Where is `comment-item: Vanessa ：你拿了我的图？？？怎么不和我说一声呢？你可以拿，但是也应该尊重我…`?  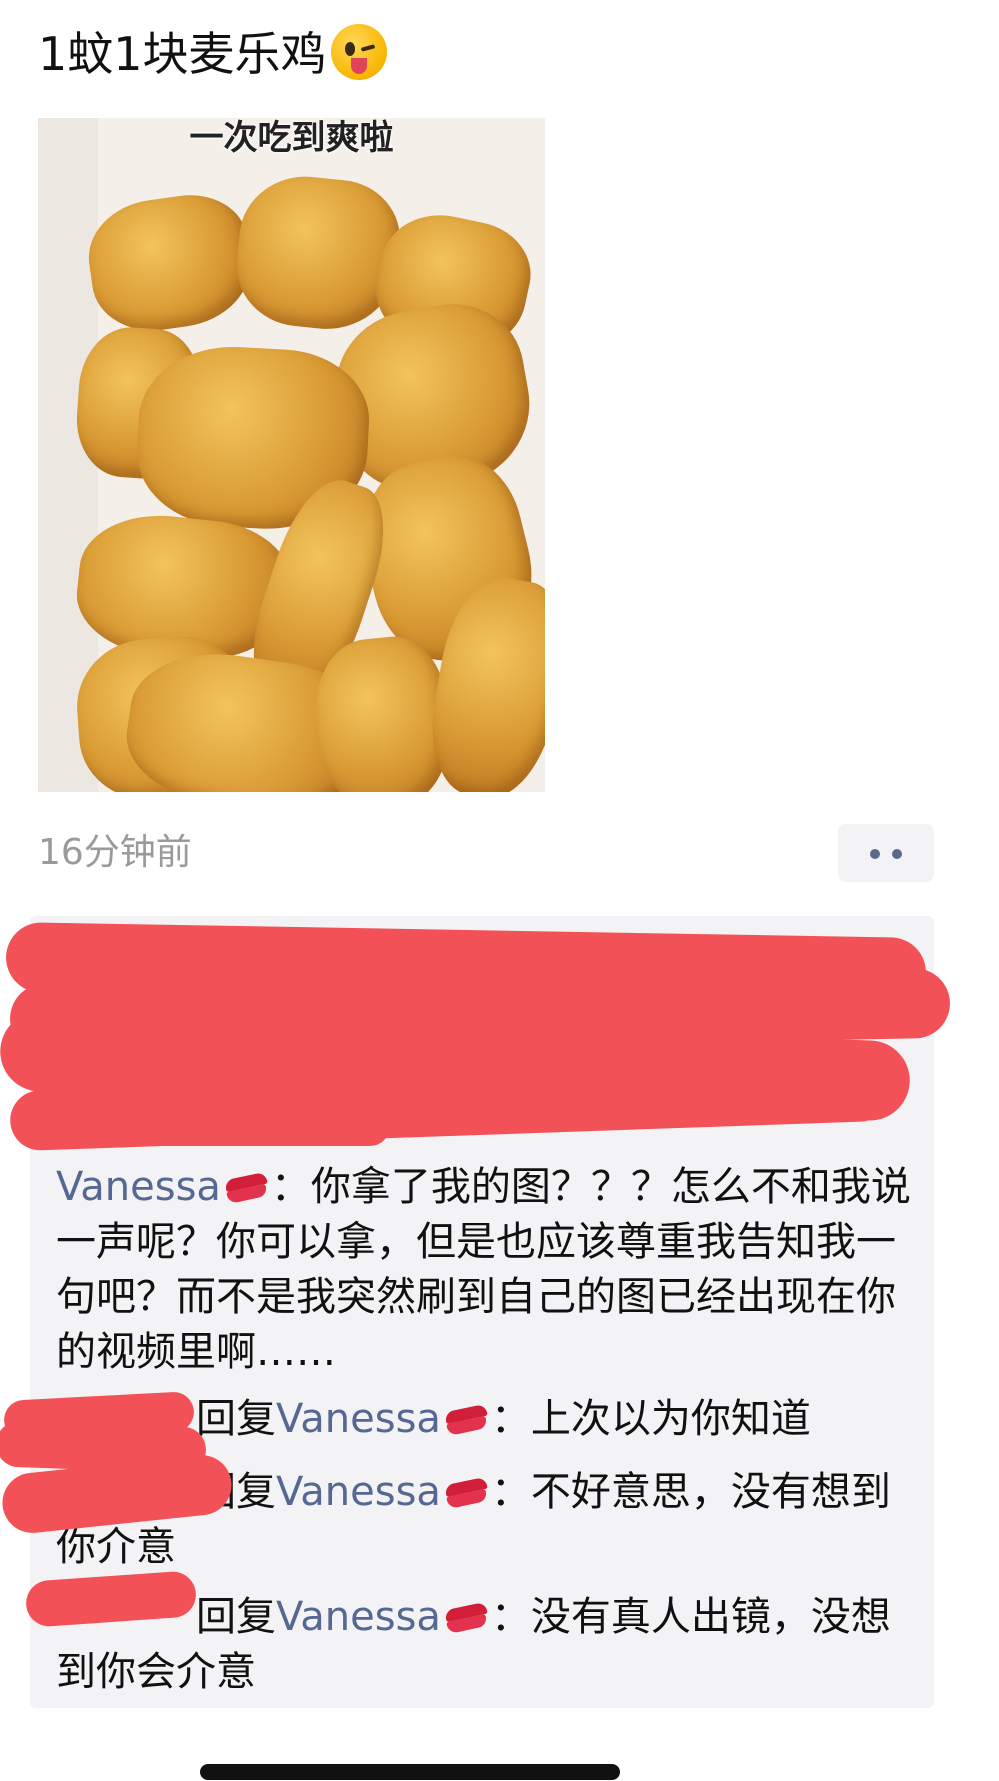
comment-item: Vanessa ：你拿了我的图？？？怎么不和我说一声呢？你可以拿，但是也应该尊重我… is located at coordinates (491, 1270).